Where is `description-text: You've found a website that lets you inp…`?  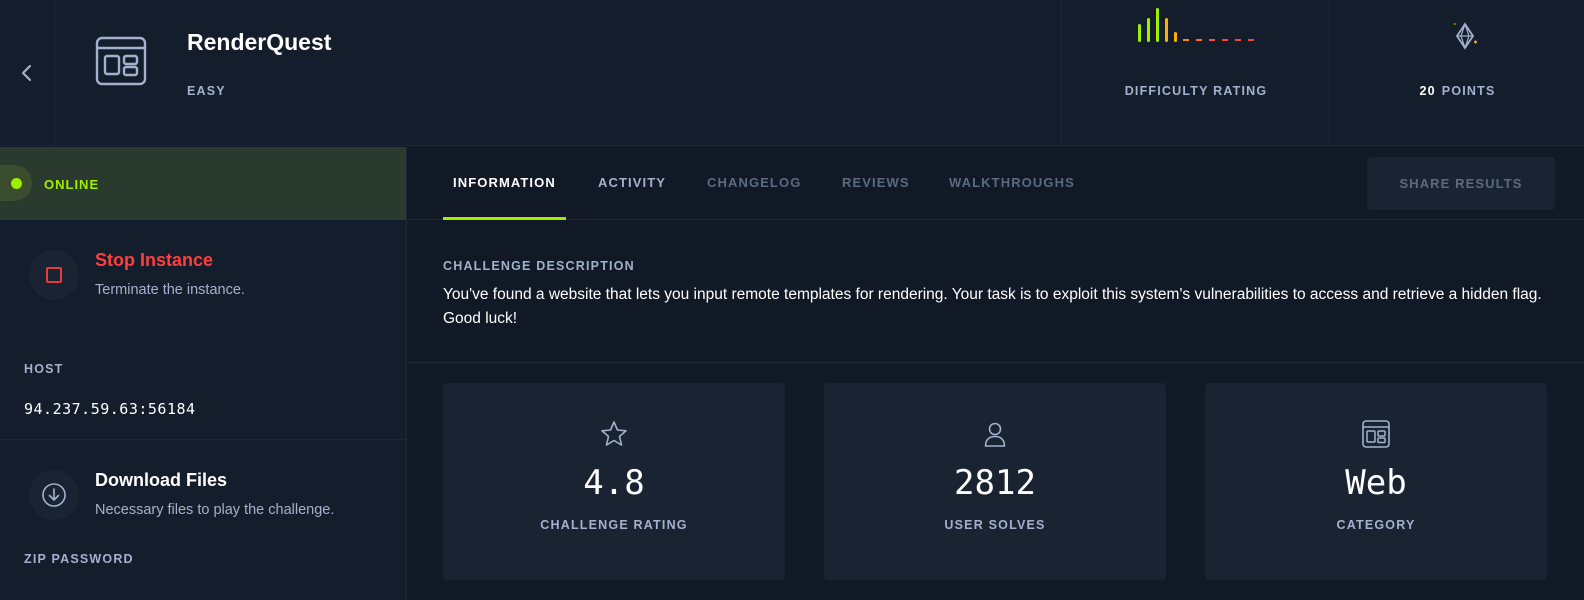 description-text: You've found a website that lets you inp… is located at coordinates (992, 306).